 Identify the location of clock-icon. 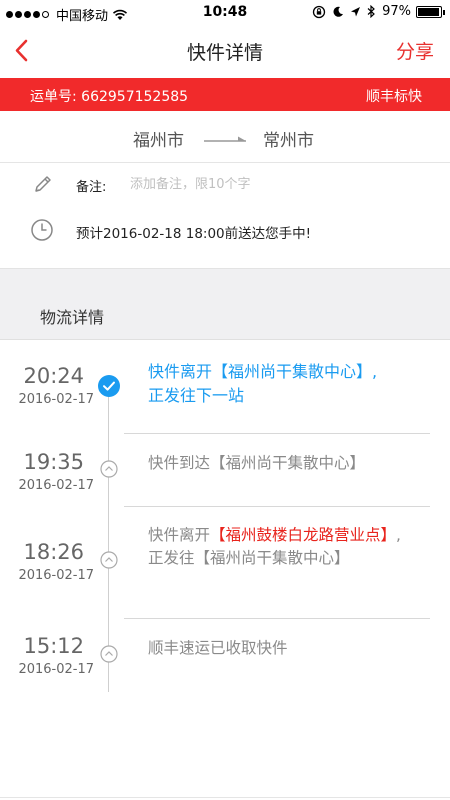
(42, 230).